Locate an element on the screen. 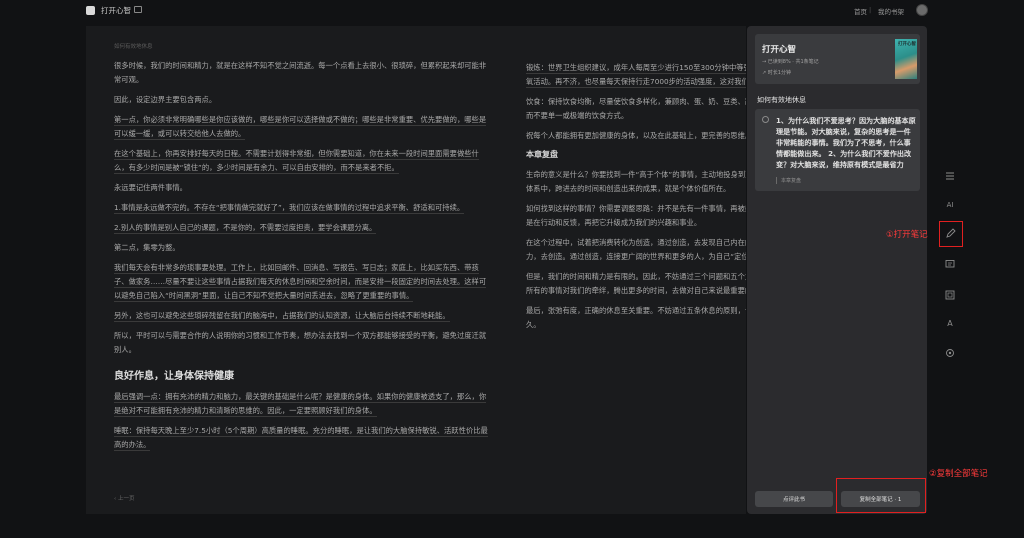 This screenshot has height=538, width=1024. paragraph-text: 祝每个人都能拥有更加健康的身体，以及在此基础上，更完善的思维。 is located at coordinates (636, 135).